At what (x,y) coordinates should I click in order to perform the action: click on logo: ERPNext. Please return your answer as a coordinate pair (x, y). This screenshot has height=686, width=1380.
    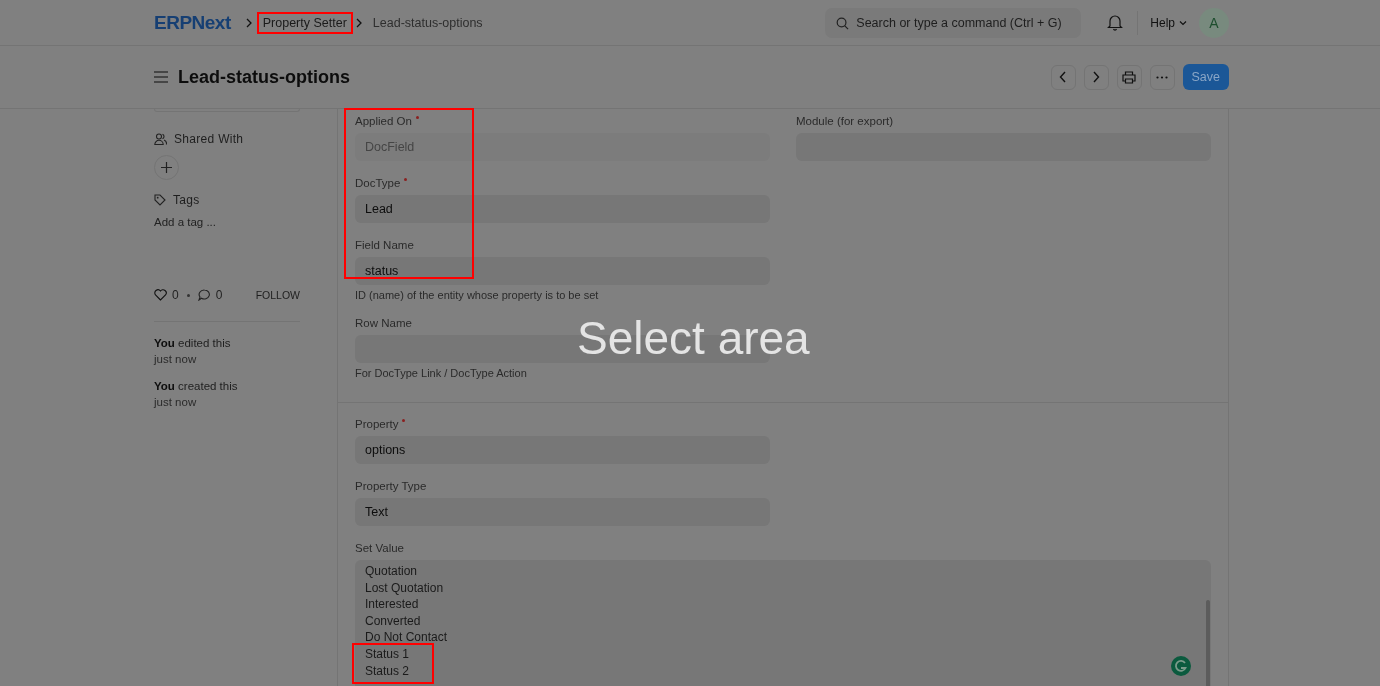
    Looking at the image, I should click on (192, 22).